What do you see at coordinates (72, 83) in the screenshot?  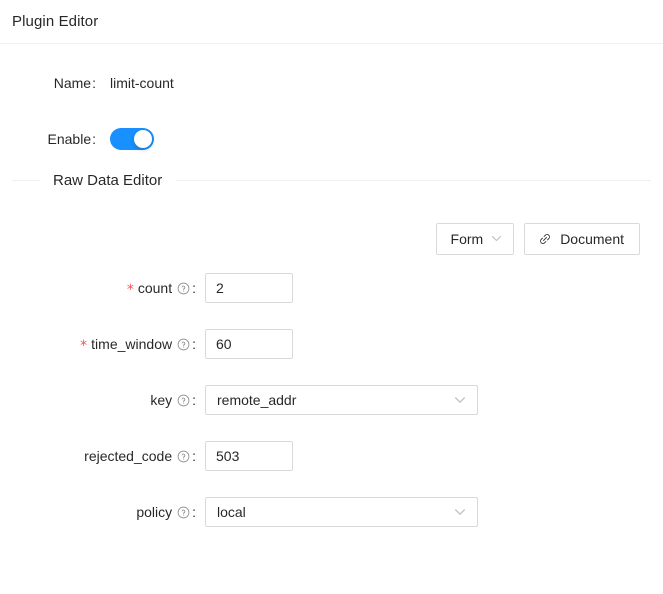 I see `label-name-text: Name` at bounding box center [72, 83].